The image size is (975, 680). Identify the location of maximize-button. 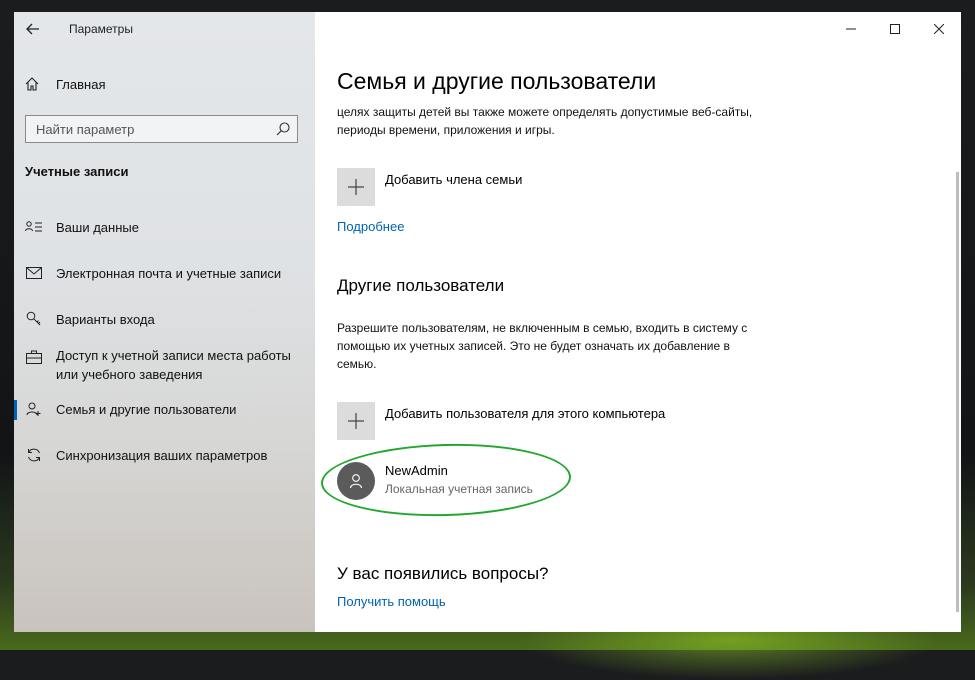
(895, 29).